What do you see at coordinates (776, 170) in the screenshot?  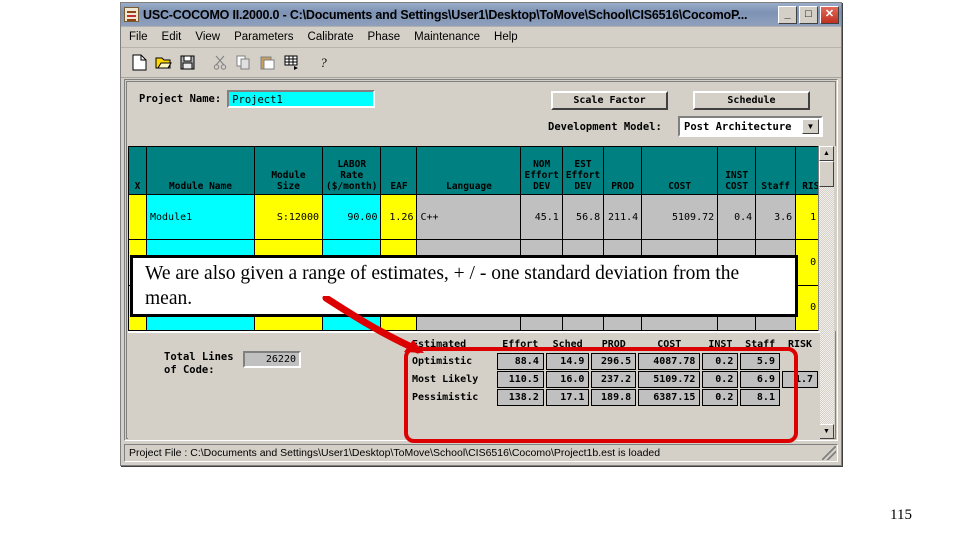 I see `col-header-staff: Staff` at bounding box center [776, 170].